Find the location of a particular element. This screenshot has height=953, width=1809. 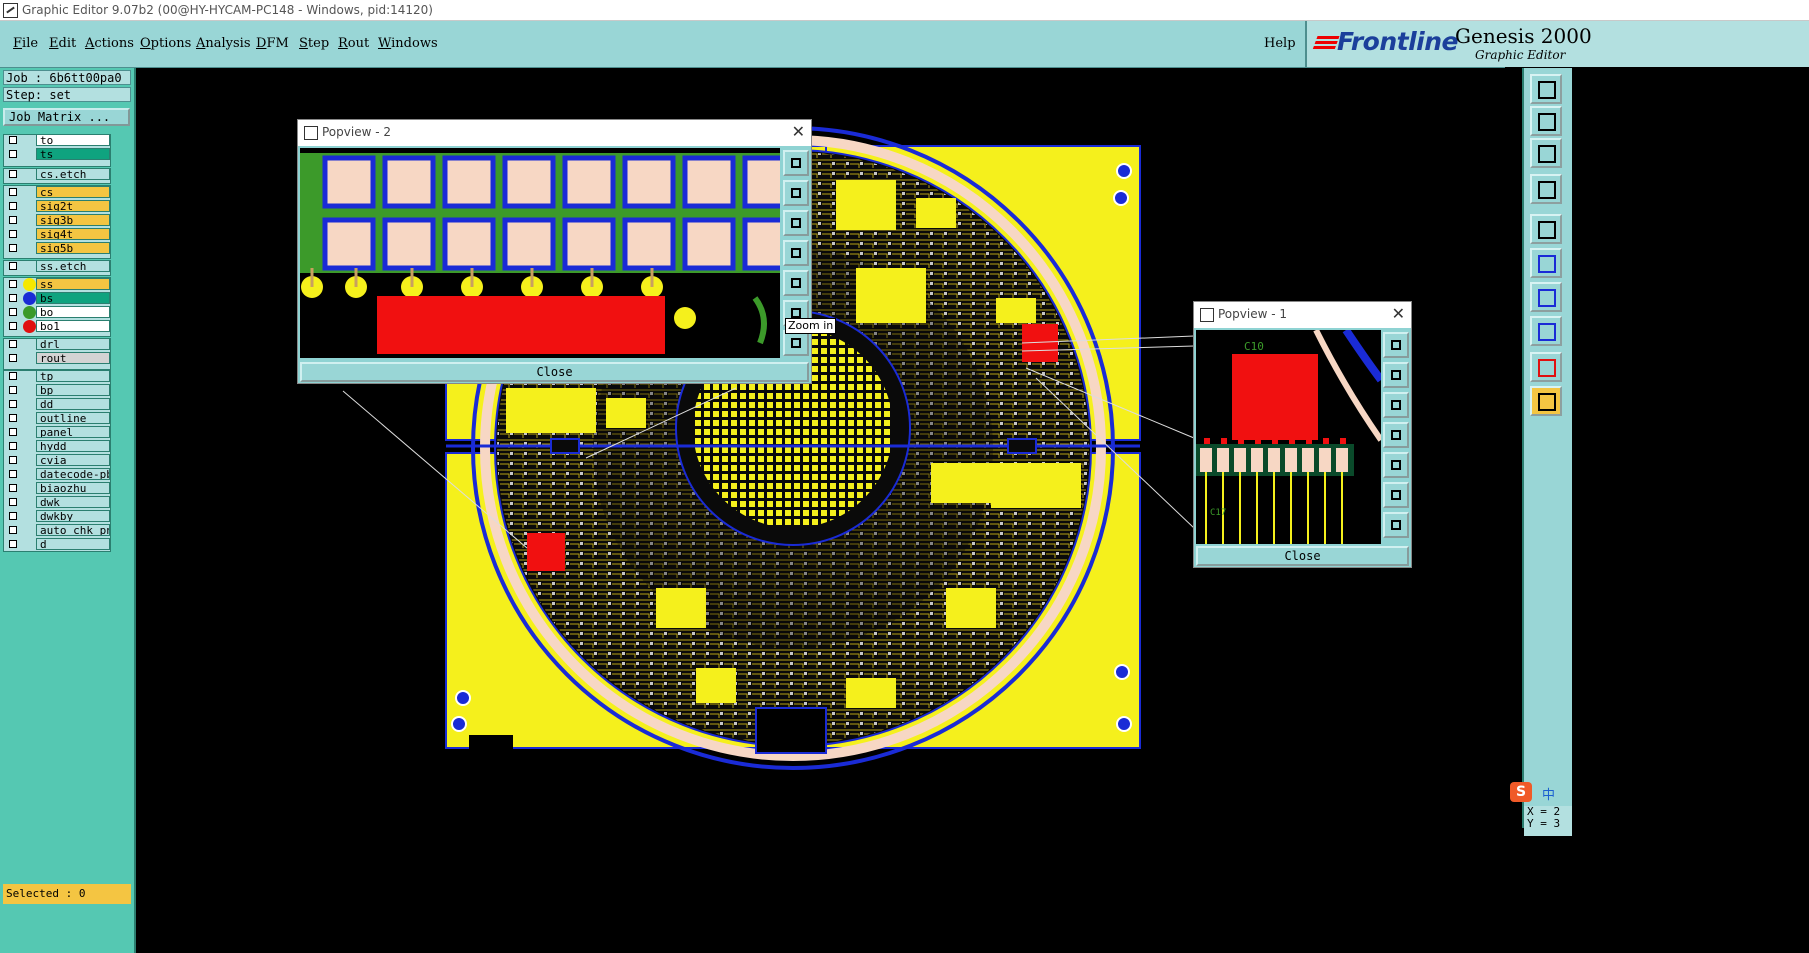

layer-name: cs is located at coordinates (73, 192).